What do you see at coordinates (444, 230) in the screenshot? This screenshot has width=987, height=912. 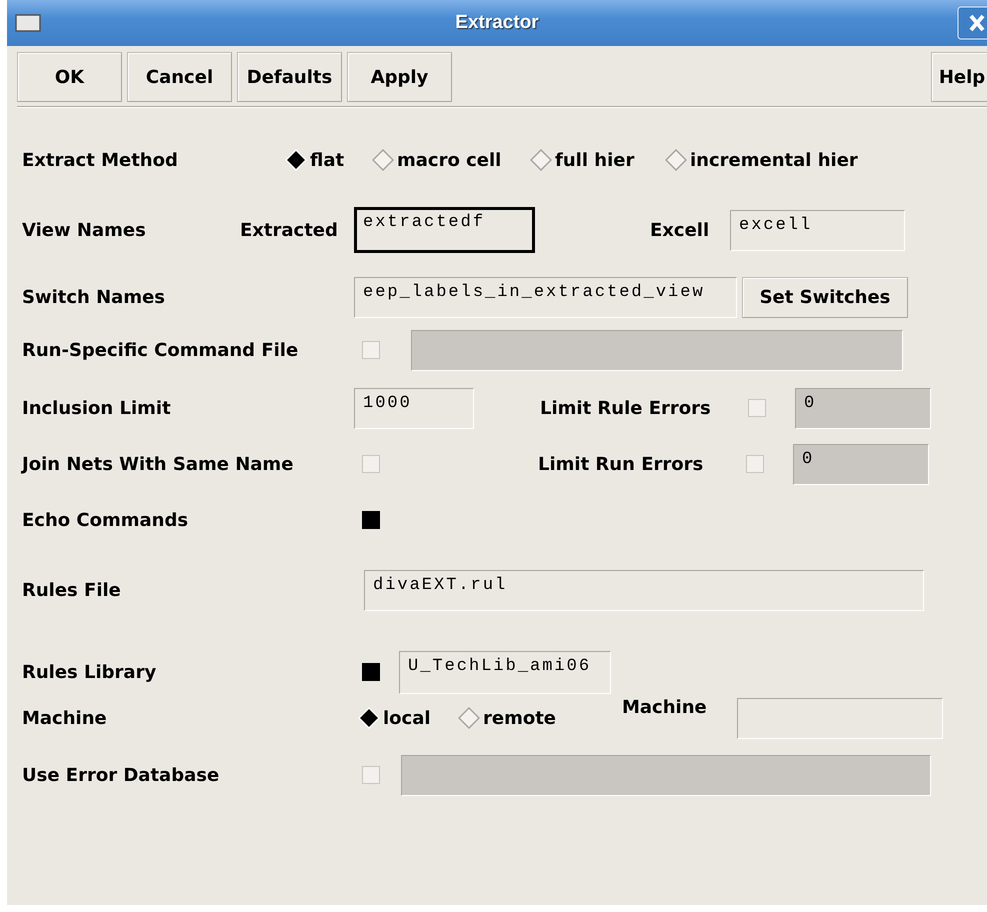 I see `input-field: extractedf` at bounding box center [444, 230].